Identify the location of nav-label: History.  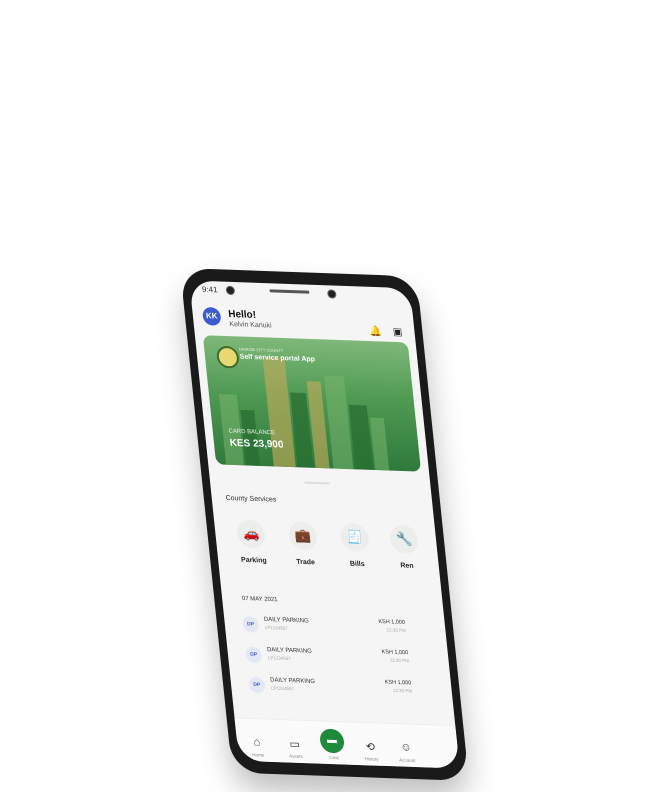
(371, 759).